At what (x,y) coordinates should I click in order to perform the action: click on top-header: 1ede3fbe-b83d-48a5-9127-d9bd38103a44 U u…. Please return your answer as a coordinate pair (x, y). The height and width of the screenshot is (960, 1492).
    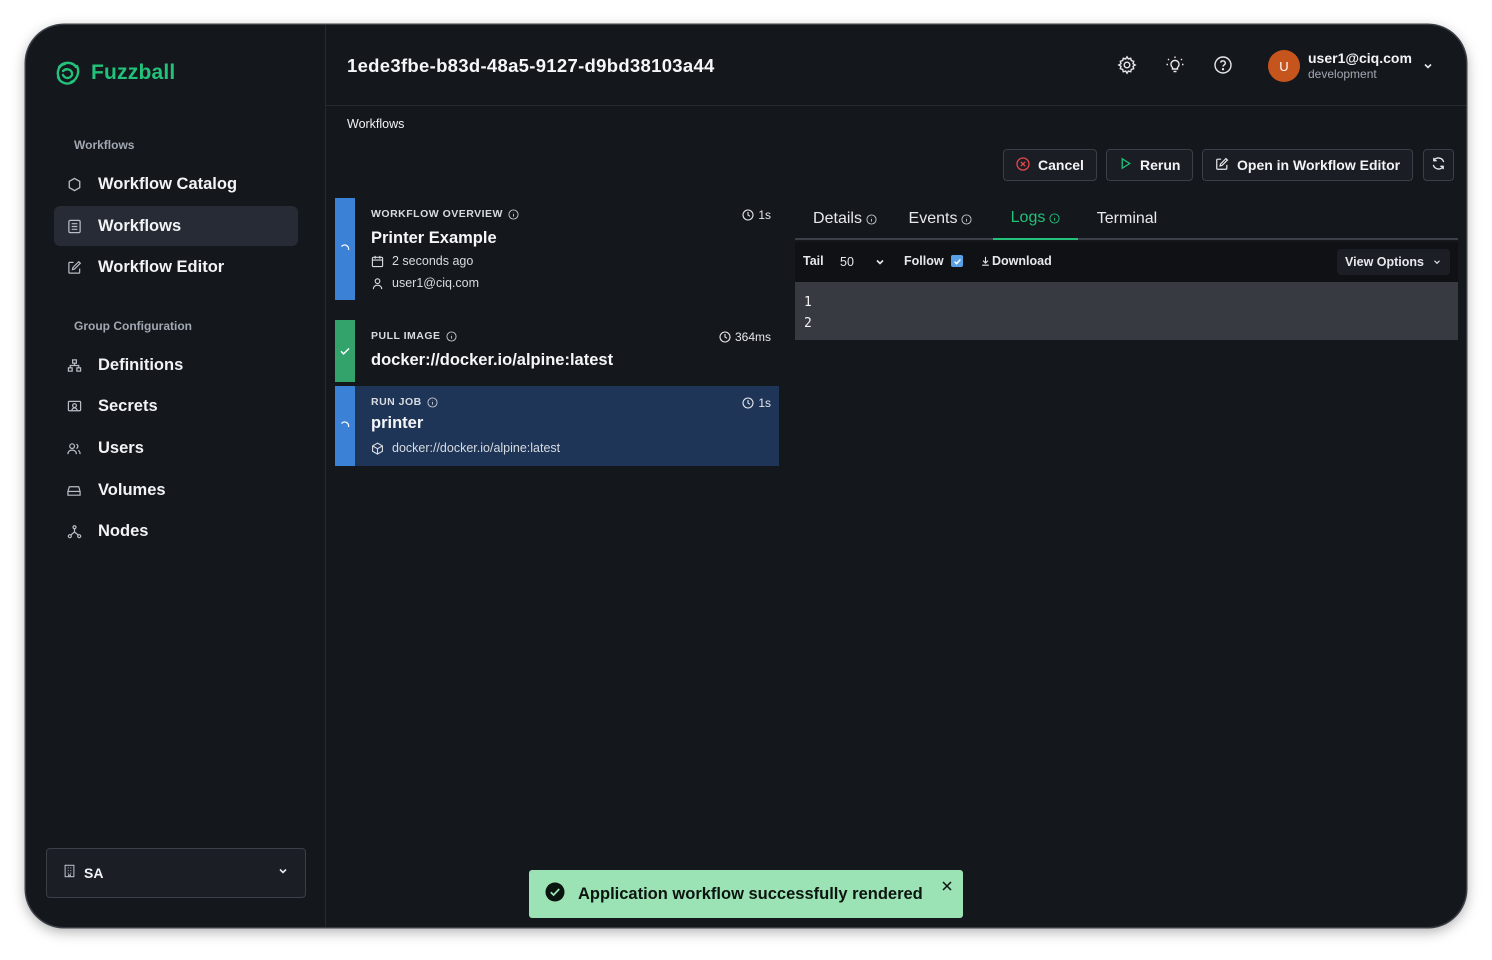
    Looking at the image, I should click on (896, 65).